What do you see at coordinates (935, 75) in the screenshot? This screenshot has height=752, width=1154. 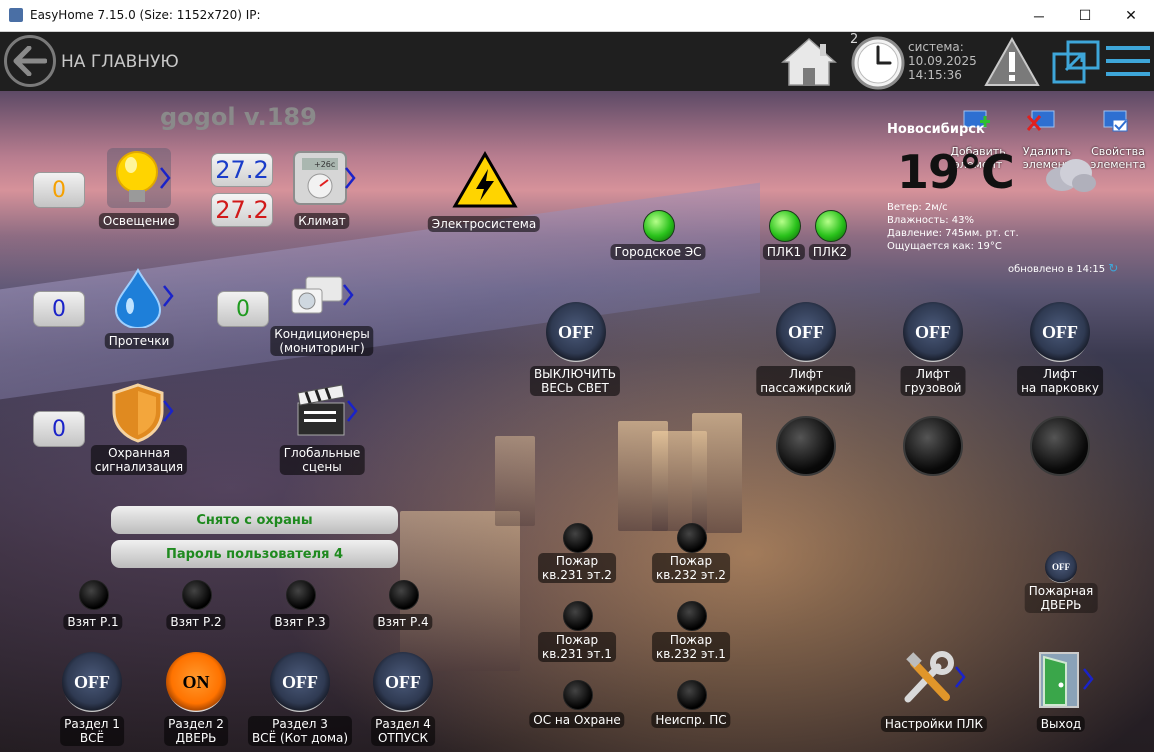 I see `system-time: 14:15:36` at bounding box center [935, 75].